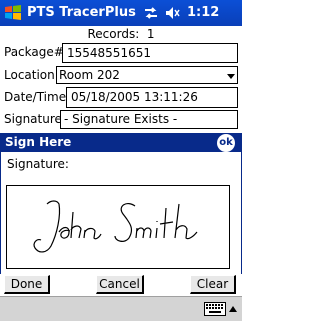 The height and width of the screenshot is (321, 320). I want to click on windows-start-icon, so click(13, 13).